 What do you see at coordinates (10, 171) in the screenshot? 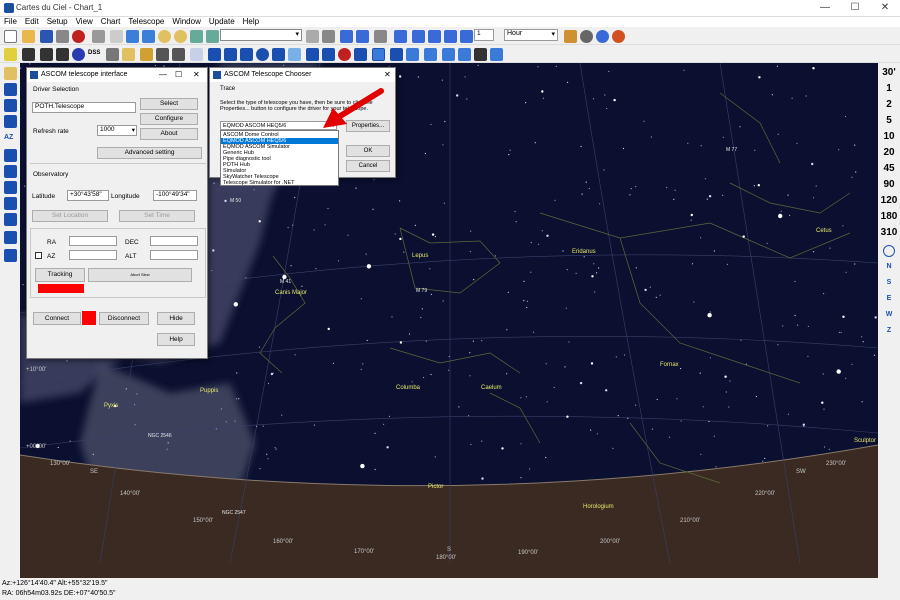
I see `ecliptic-mode-icon` at bounding box center [10, 171].